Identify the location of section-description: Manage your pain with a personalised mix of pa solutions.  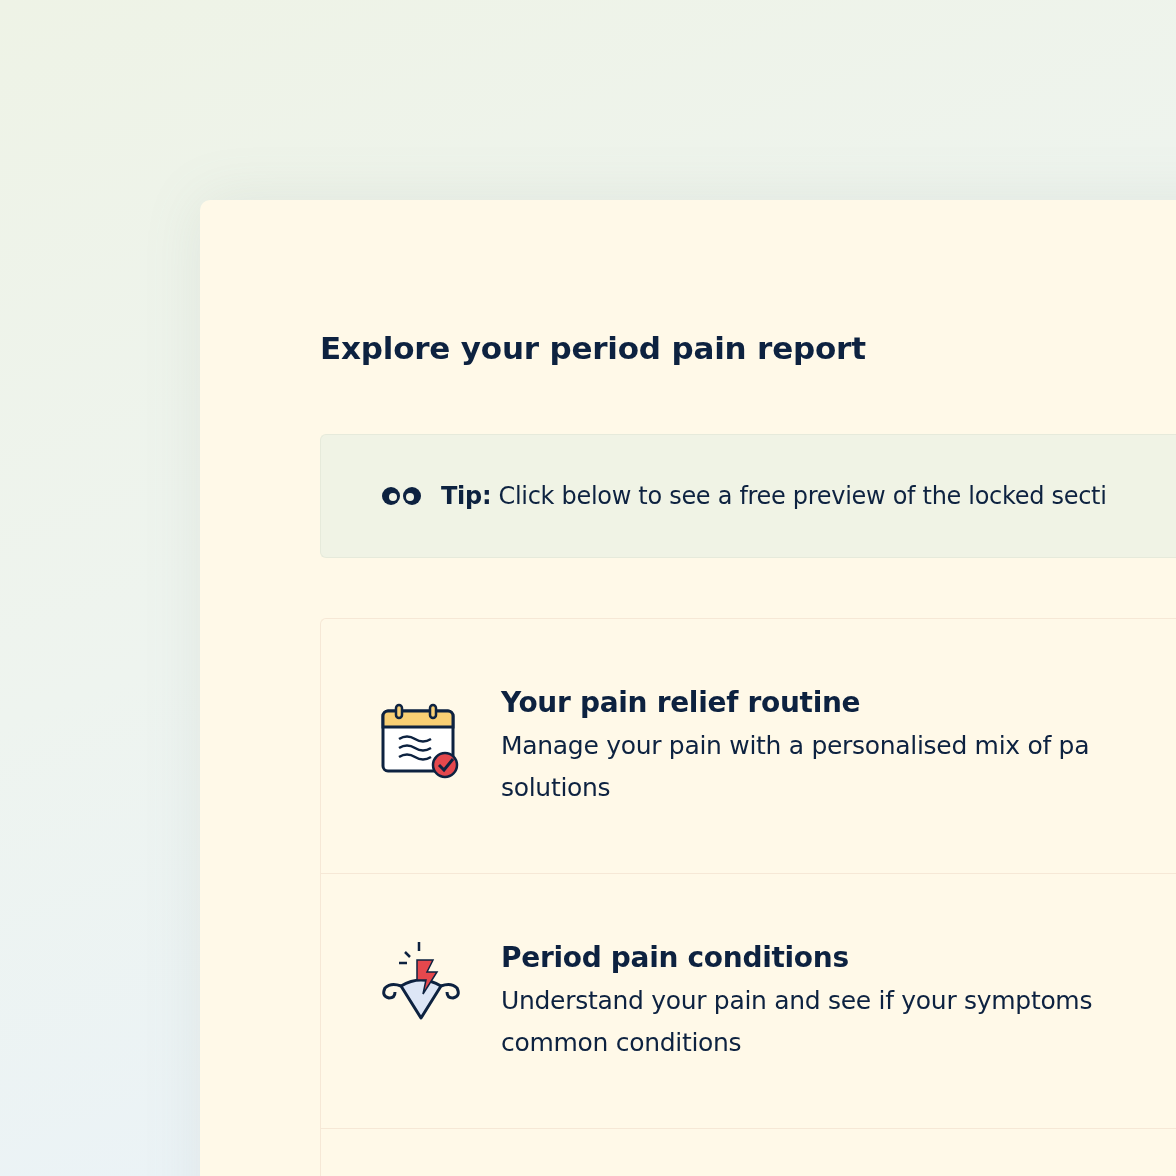
(795, 767).